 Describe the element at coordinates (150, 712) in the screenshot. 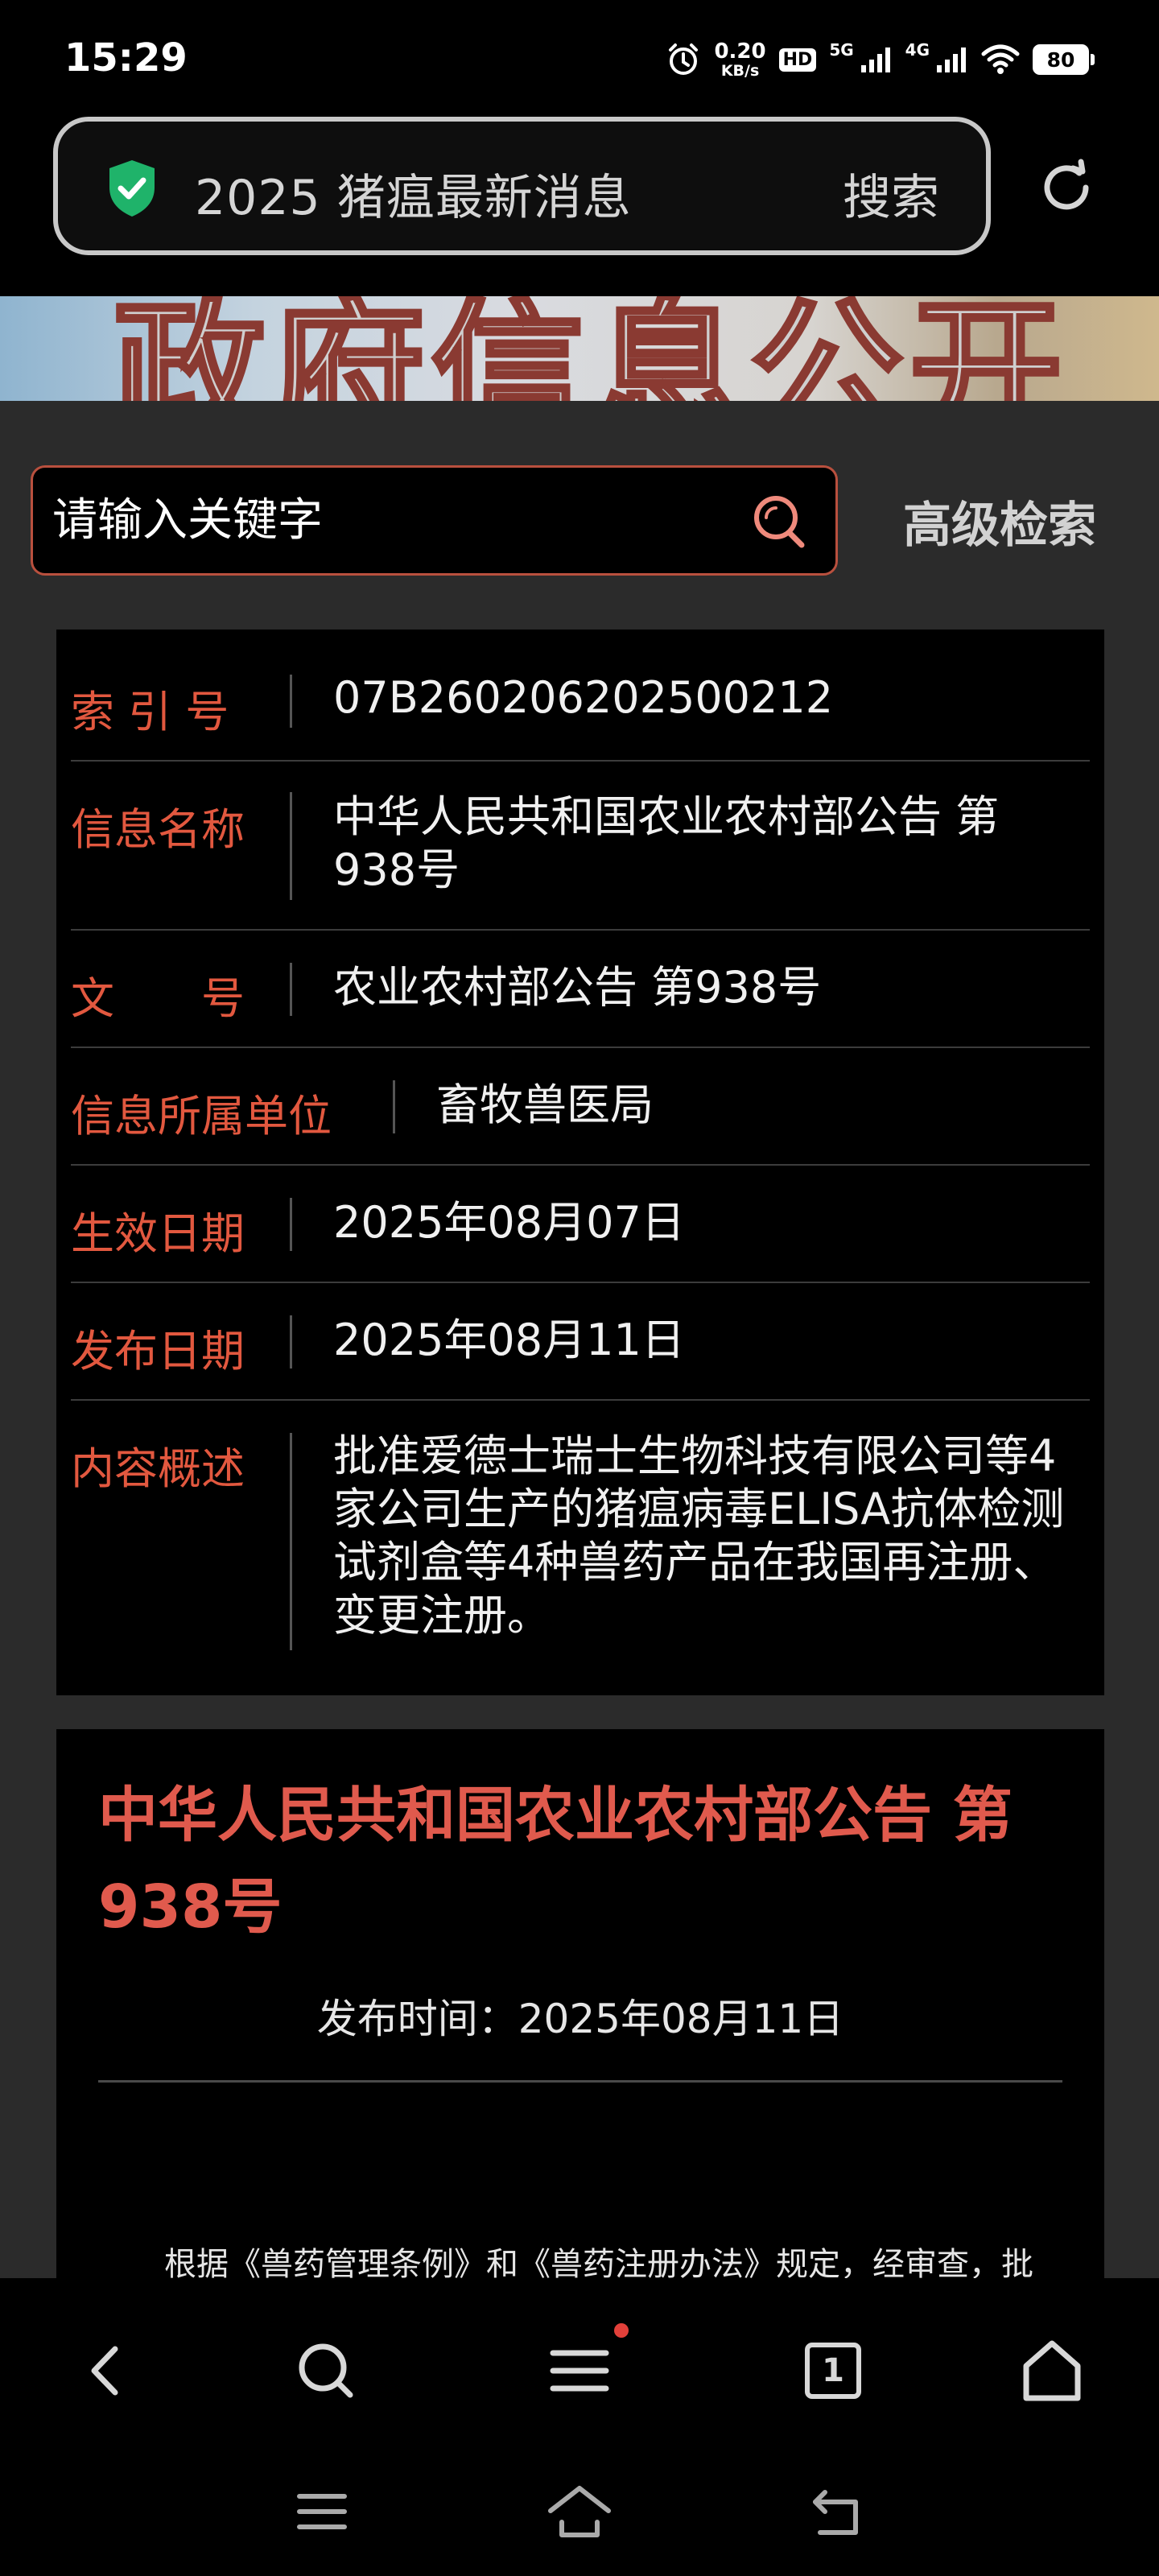

I see `info-label: 索 引 号` at that location.